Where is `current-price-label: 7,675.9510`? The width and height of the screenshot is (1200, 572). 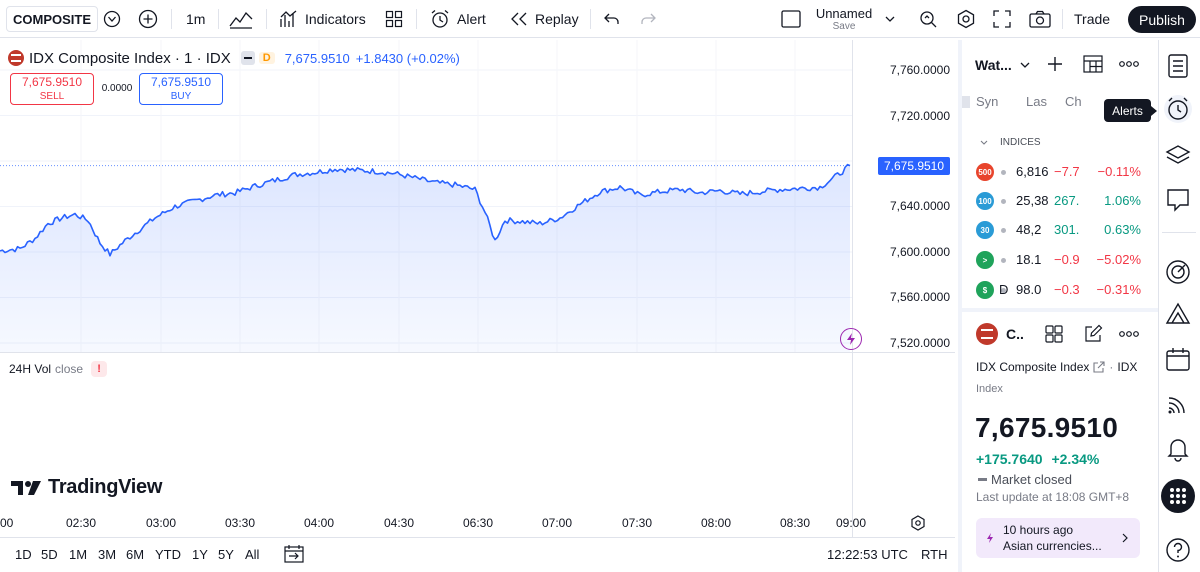
current-price-label: 7,675.9510 is located at coordinates (914, 166).